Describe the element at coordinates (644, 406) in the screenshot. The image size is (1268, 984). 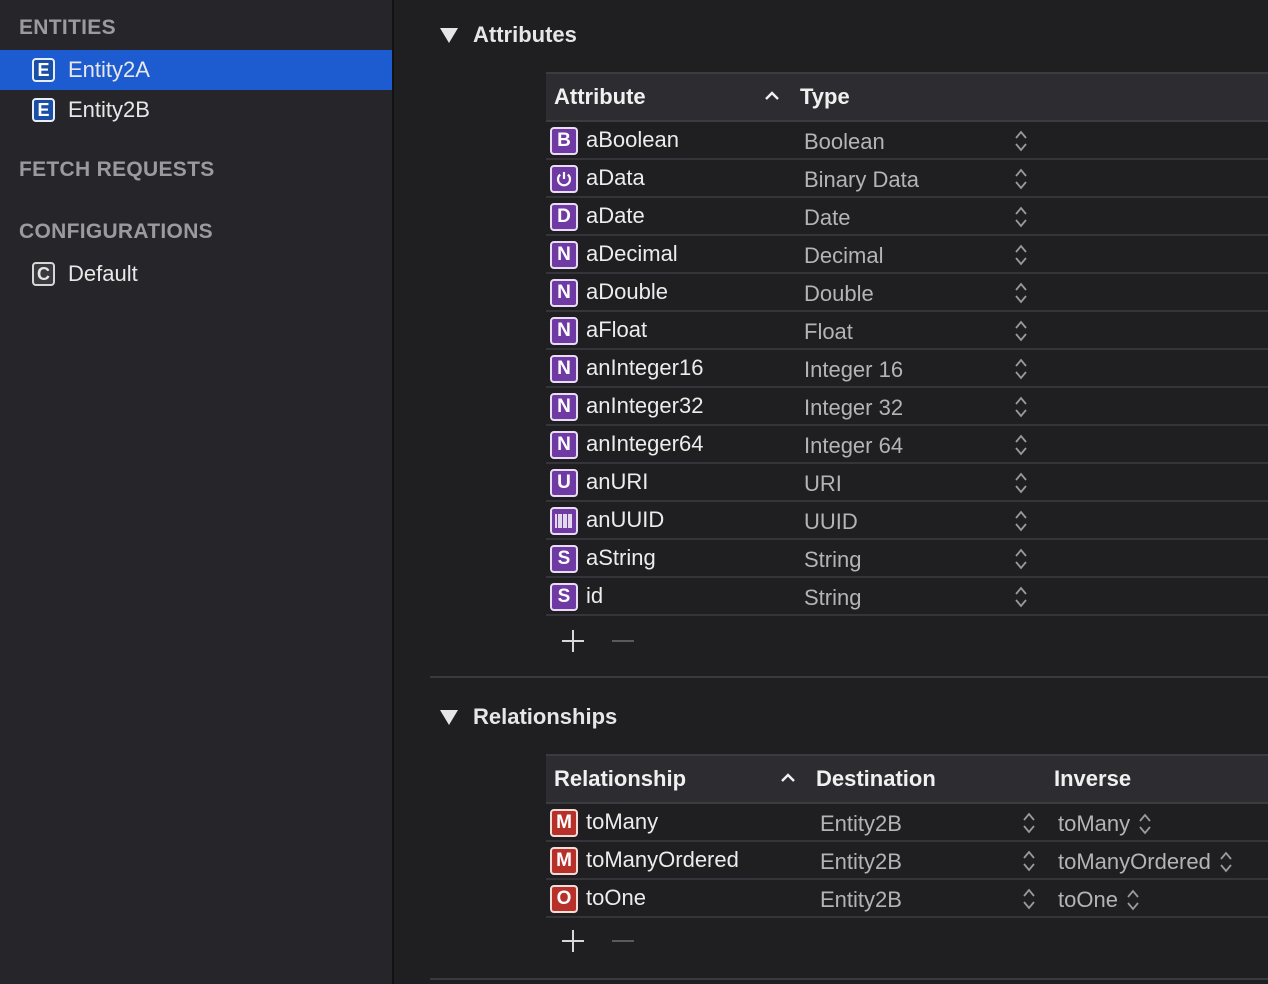
I see `attribute-name: anInteger32` at that location.